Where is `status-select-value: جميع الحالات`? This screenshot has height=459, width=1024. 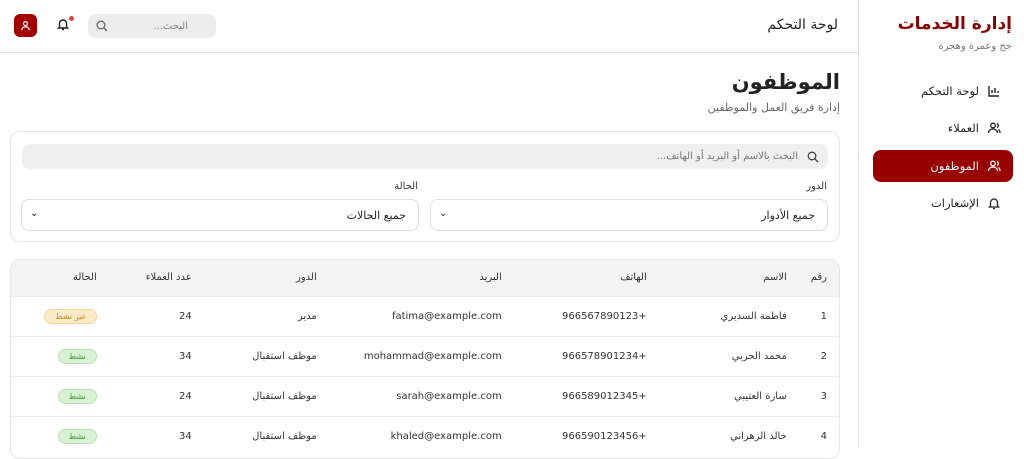
status-select-value: جميع الحالات is located at coordinates (376, 215).